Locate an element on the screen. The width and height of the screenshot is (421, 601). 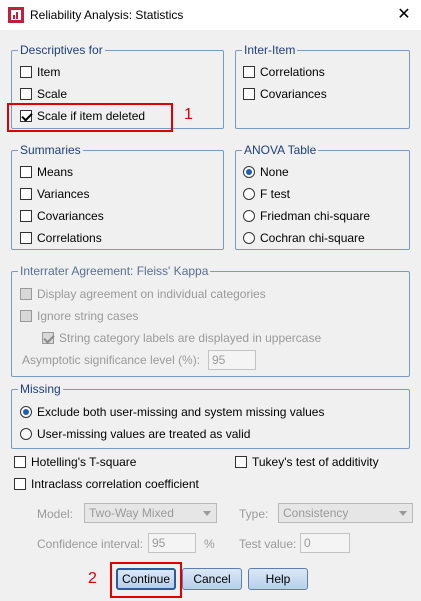
hotelling-checkbox: Hotelling's T-square is located at coordinates (75, 462).